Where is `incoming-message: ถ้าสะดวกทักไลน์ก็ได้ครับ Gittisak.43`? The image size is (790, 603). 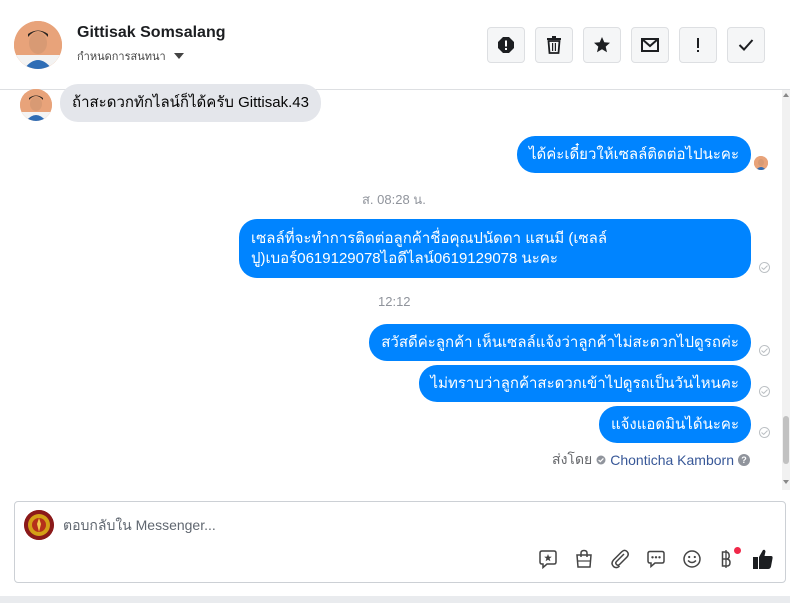 incoming-message: ถ้าสะดวกทักไลน์ก็ได้ครับ Gittisak.43 is located at coordinates (190, 103).